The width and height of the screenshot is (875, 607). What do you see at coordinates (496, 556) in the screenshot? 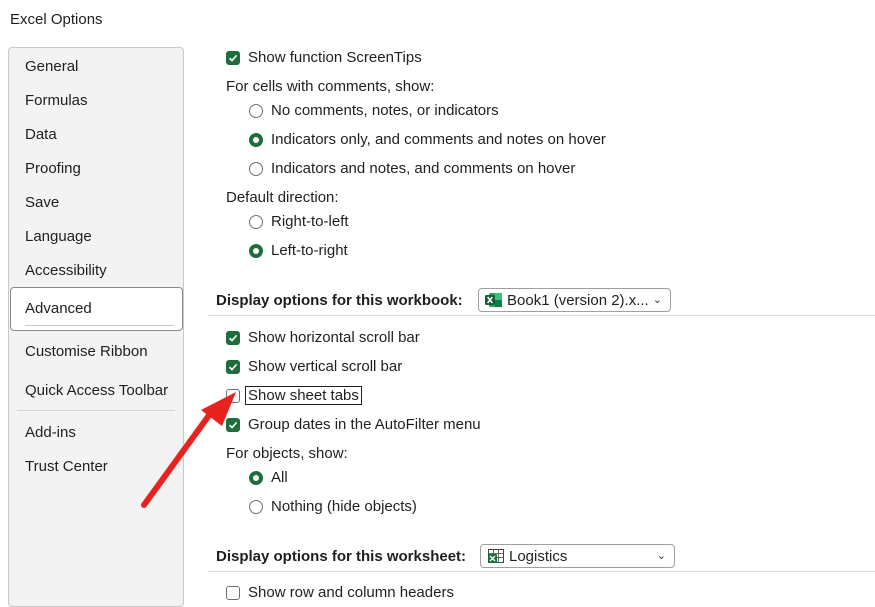
I see `worksheet-grid-icon` at bounding box center [496, 556].